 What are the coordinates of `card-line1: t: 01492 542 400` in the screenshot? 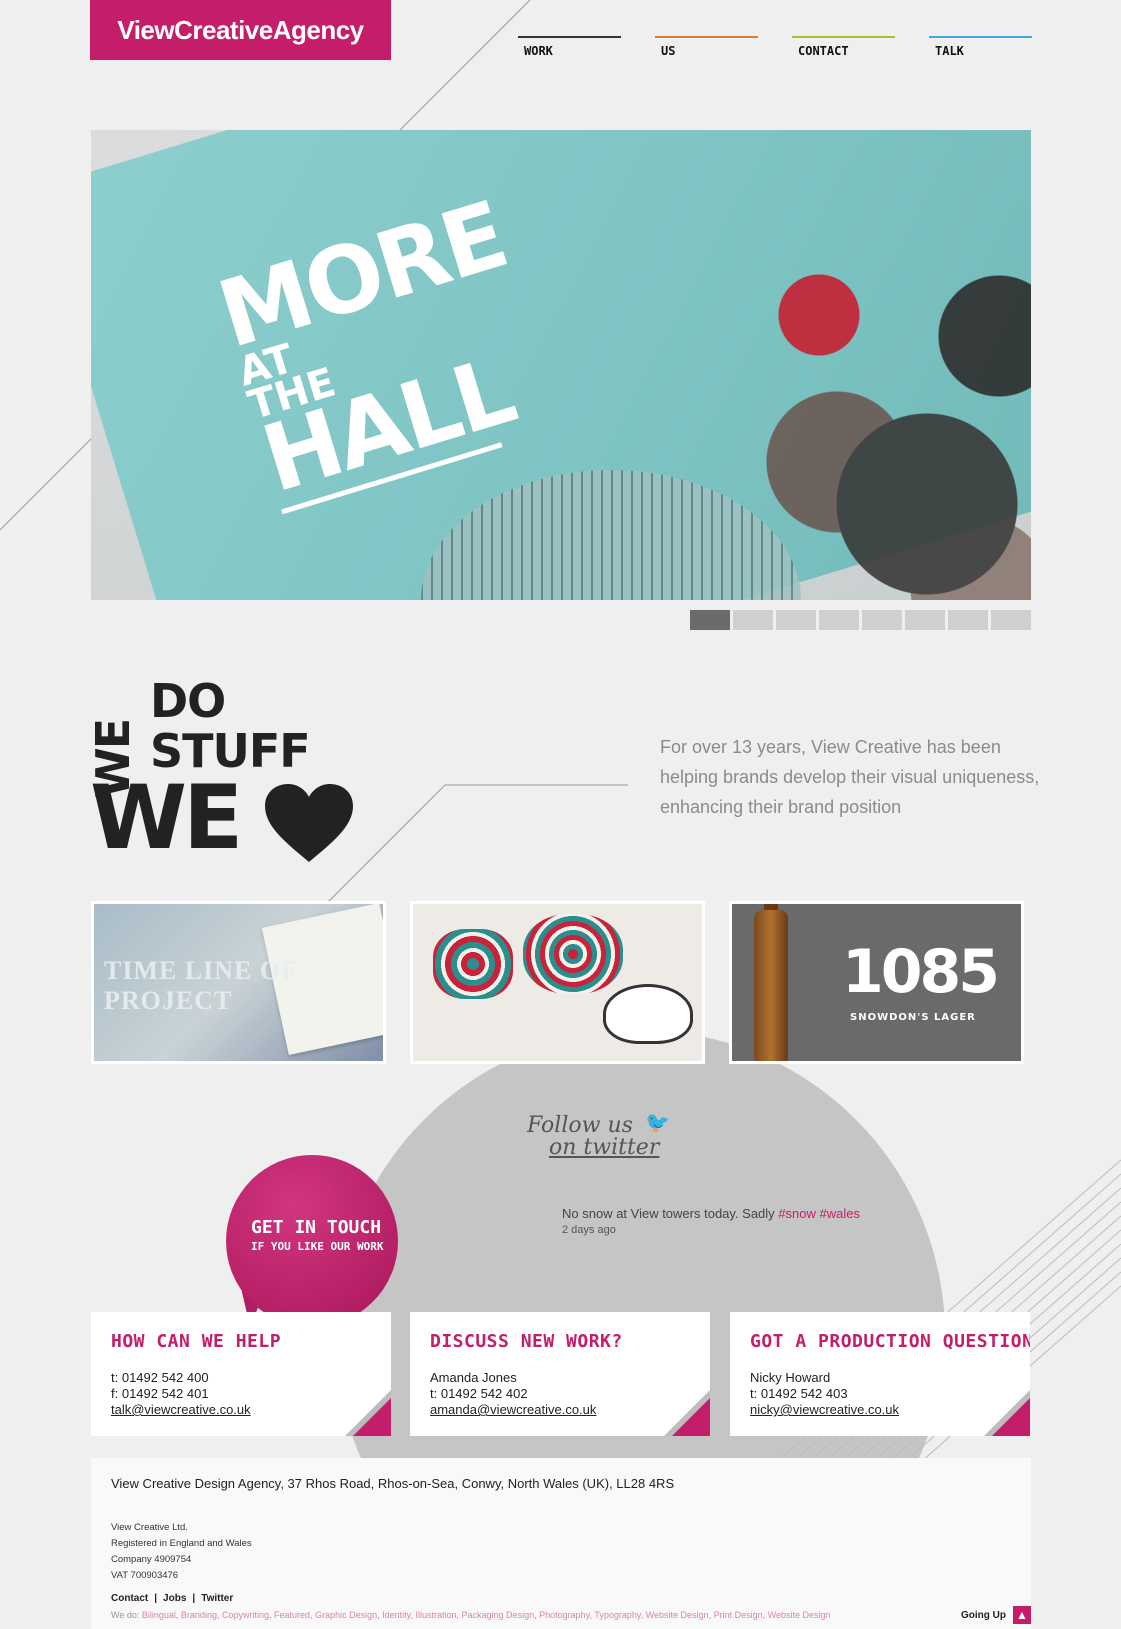 It's located at (160, 1377).